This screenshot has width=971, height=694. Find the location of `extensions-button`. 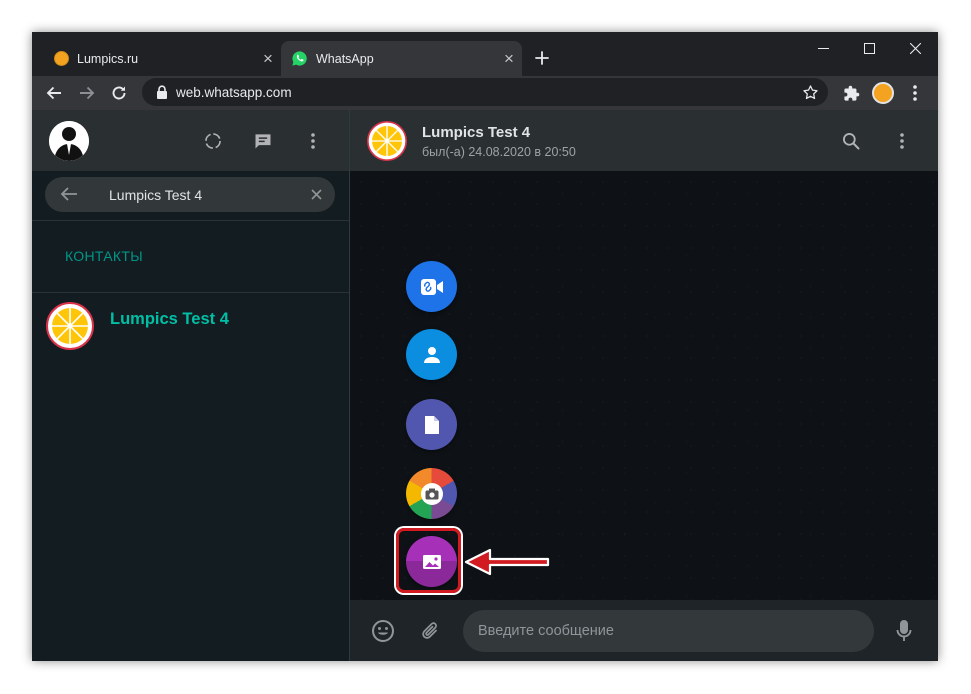

extensions-button is located at coordinates (851, 93).